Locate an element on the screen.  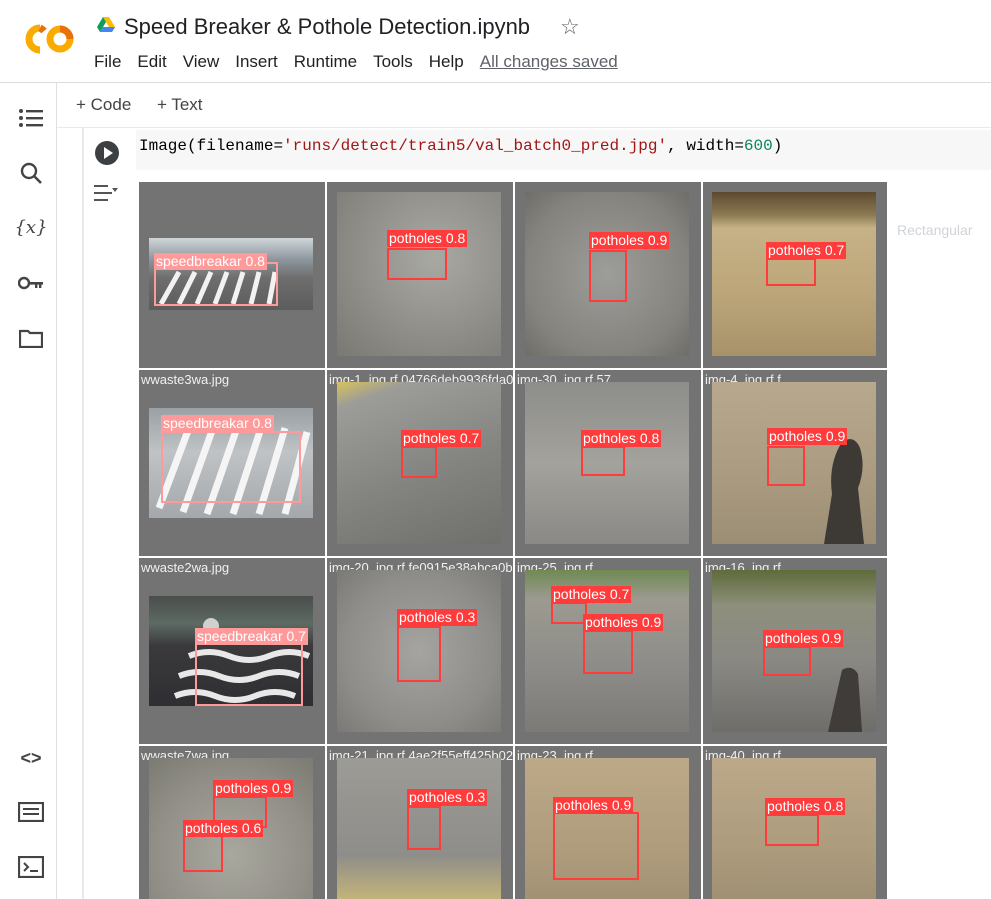
menu-file: File is located at coordinates (107, 62).